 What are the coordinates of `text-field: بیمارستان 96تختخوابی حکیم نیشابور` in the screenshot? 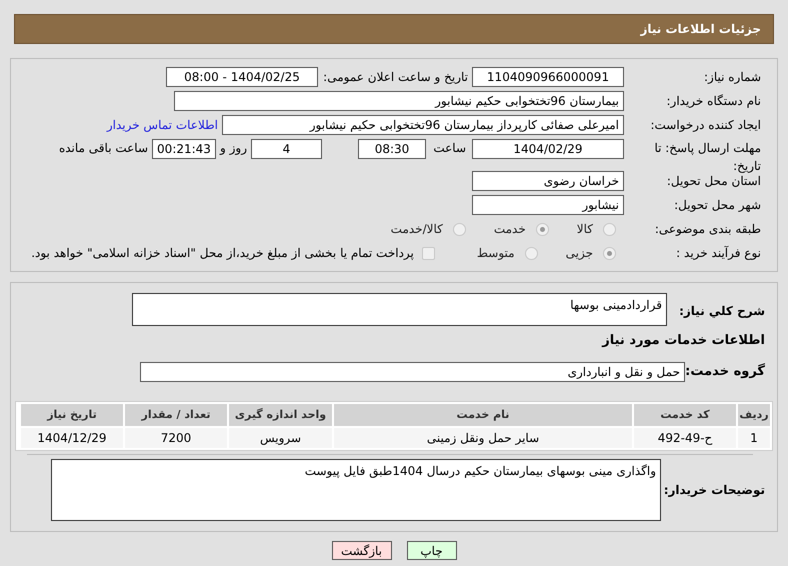 It's located at (399, 101).